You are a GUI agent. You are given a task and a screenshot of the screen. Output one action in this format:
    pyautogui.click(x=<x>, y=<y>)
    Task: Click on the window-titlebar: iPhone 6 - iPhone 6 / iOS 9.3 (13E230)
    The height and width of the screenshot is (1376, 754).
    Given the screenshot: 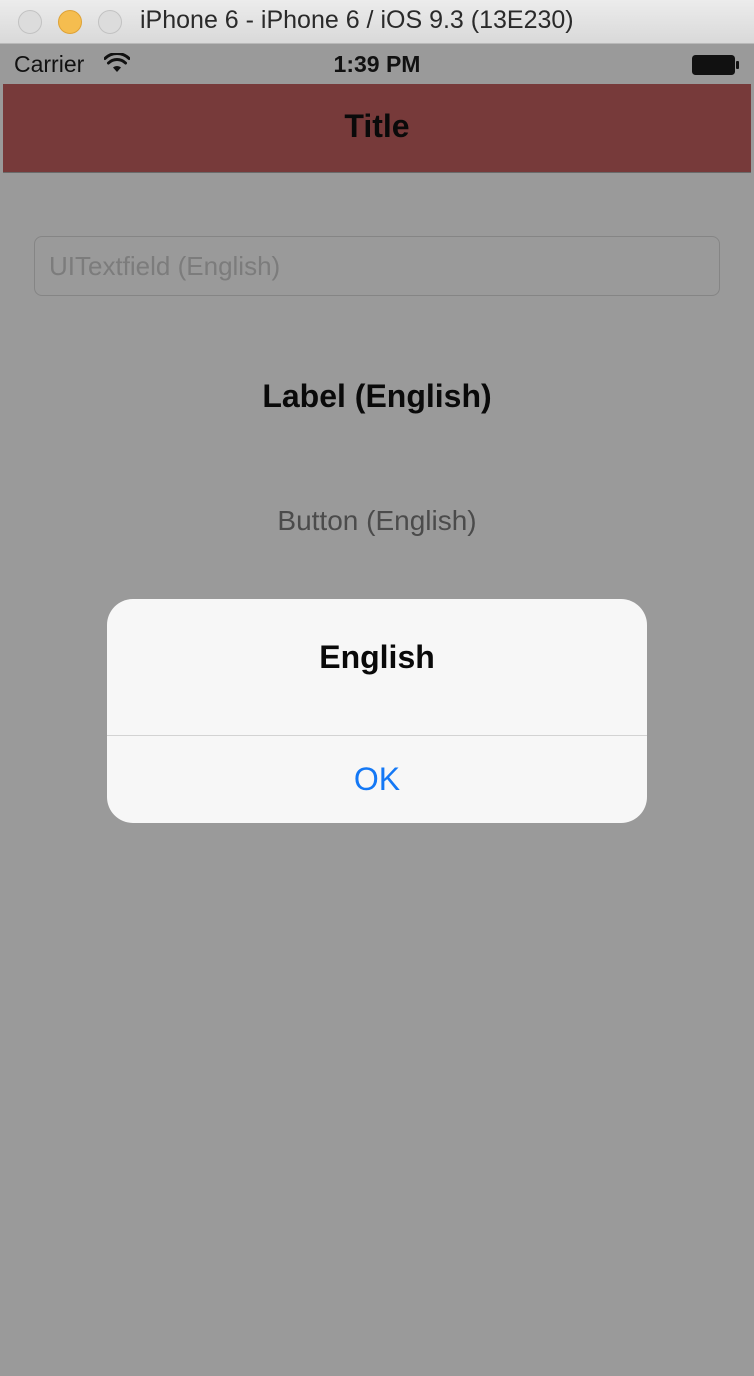 What is the action you would take?
    pyautogui.click(x=377, y=22)
    